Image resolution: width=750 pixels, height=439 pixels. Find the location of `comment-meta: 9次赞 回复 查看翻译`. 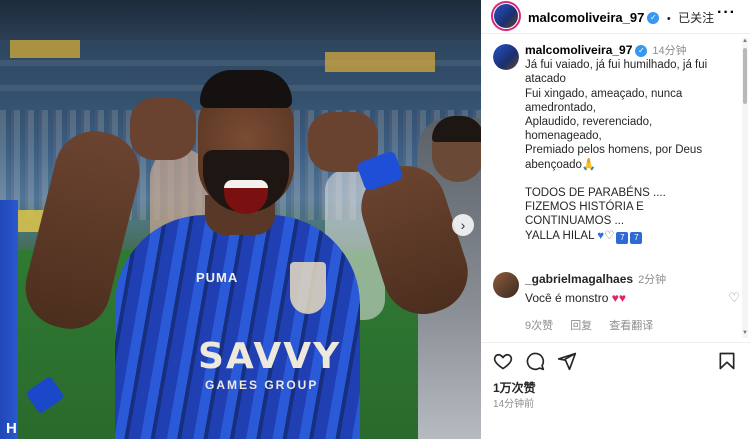

comment-meta: 9次赞 回复 查看翻译 is located at coordinates (637, 325).